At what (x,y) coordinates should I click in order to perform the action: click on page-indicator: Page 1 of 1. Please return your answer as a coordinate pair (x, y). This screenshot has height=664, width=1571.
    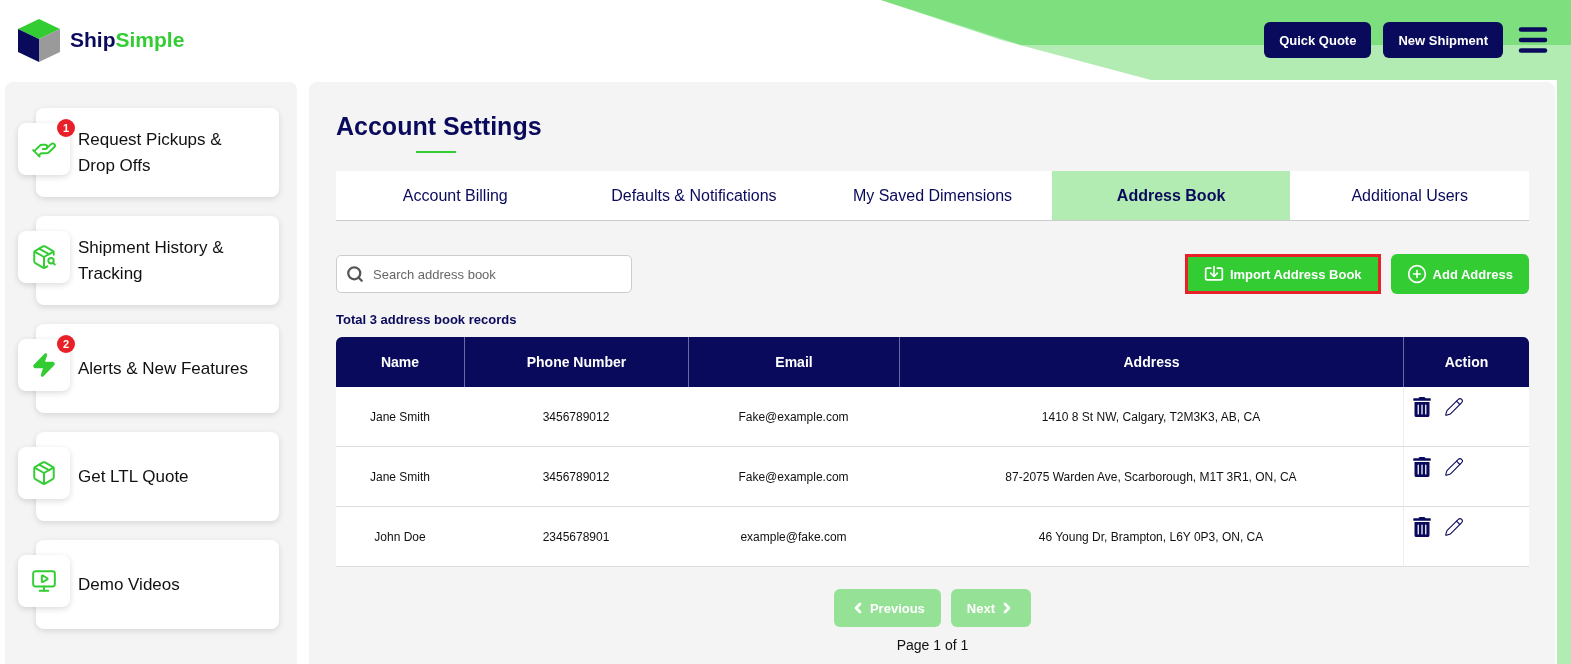
    Looking at the image, I should click on (932, 645).